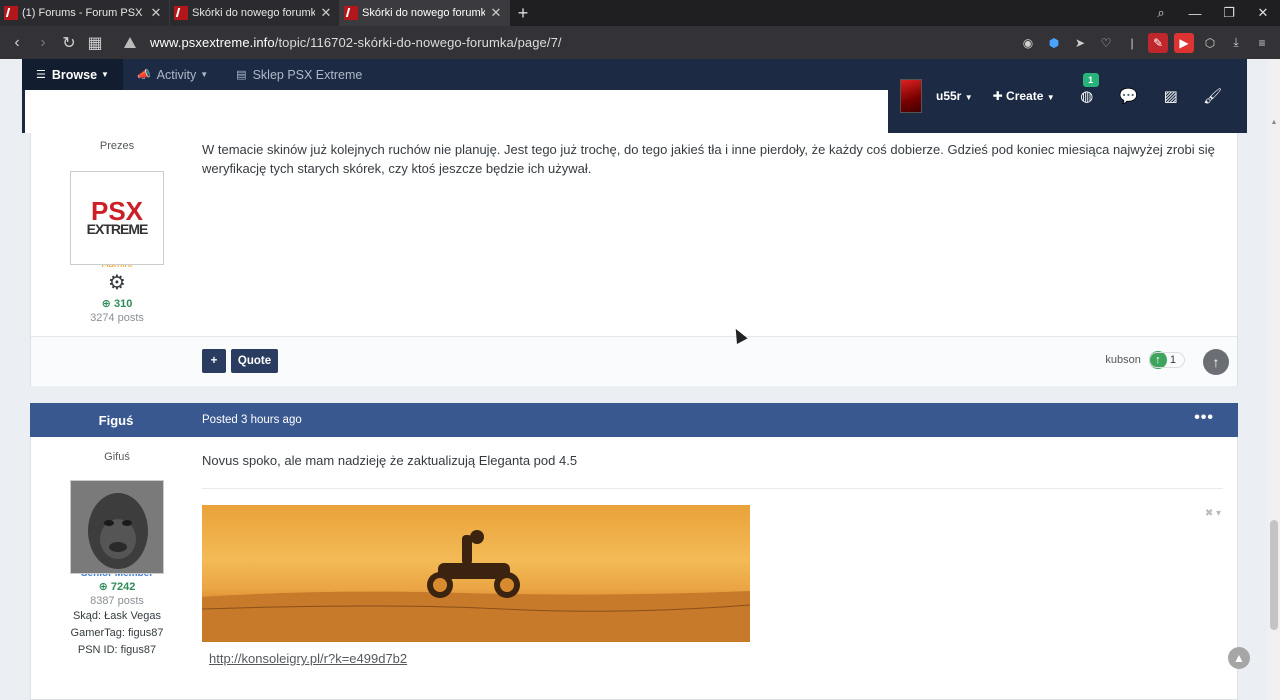 The width and height of the screenshot is (1280, 700). Describe the element at coordinates (1028, 43) in the screenshot. I see `camera-icon: ◉` at that location.